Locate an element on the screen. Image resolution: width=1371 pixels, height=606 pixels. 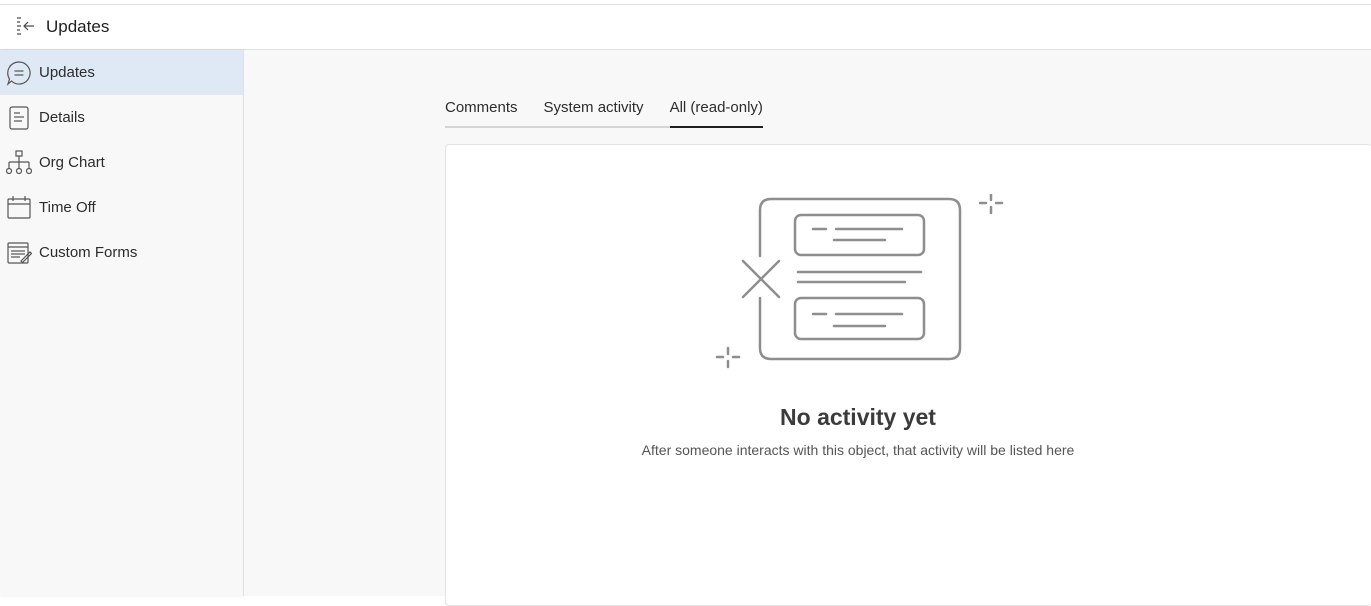
sidebar-item-custom-forms: Custom Forms is located at coordinates (121, 252).